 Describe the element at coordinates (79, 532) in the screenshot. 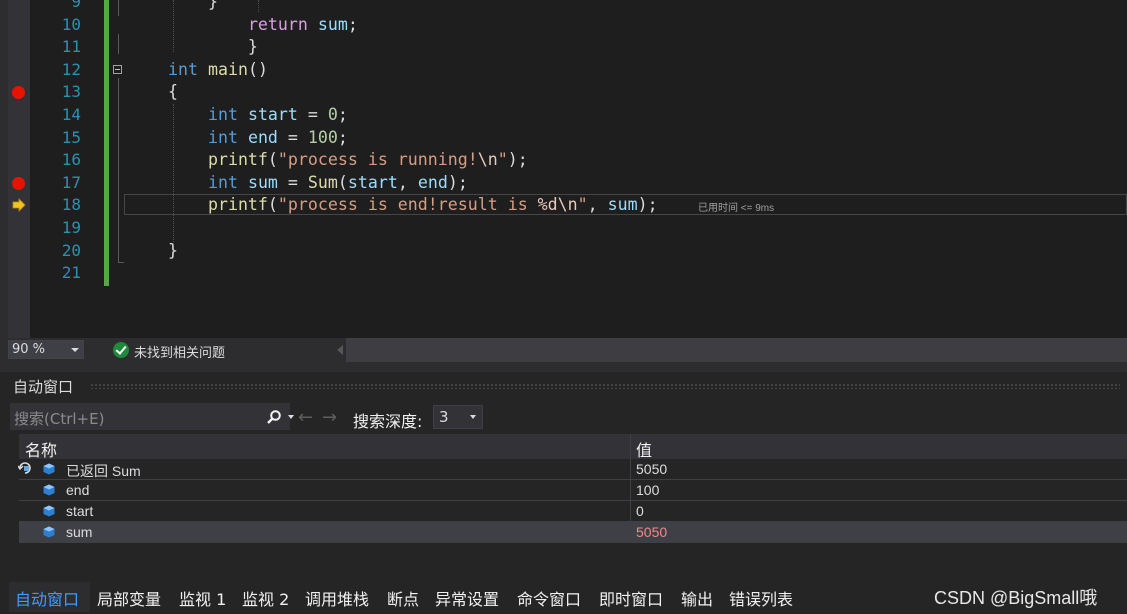

I see `variable-name: sum` at that location.